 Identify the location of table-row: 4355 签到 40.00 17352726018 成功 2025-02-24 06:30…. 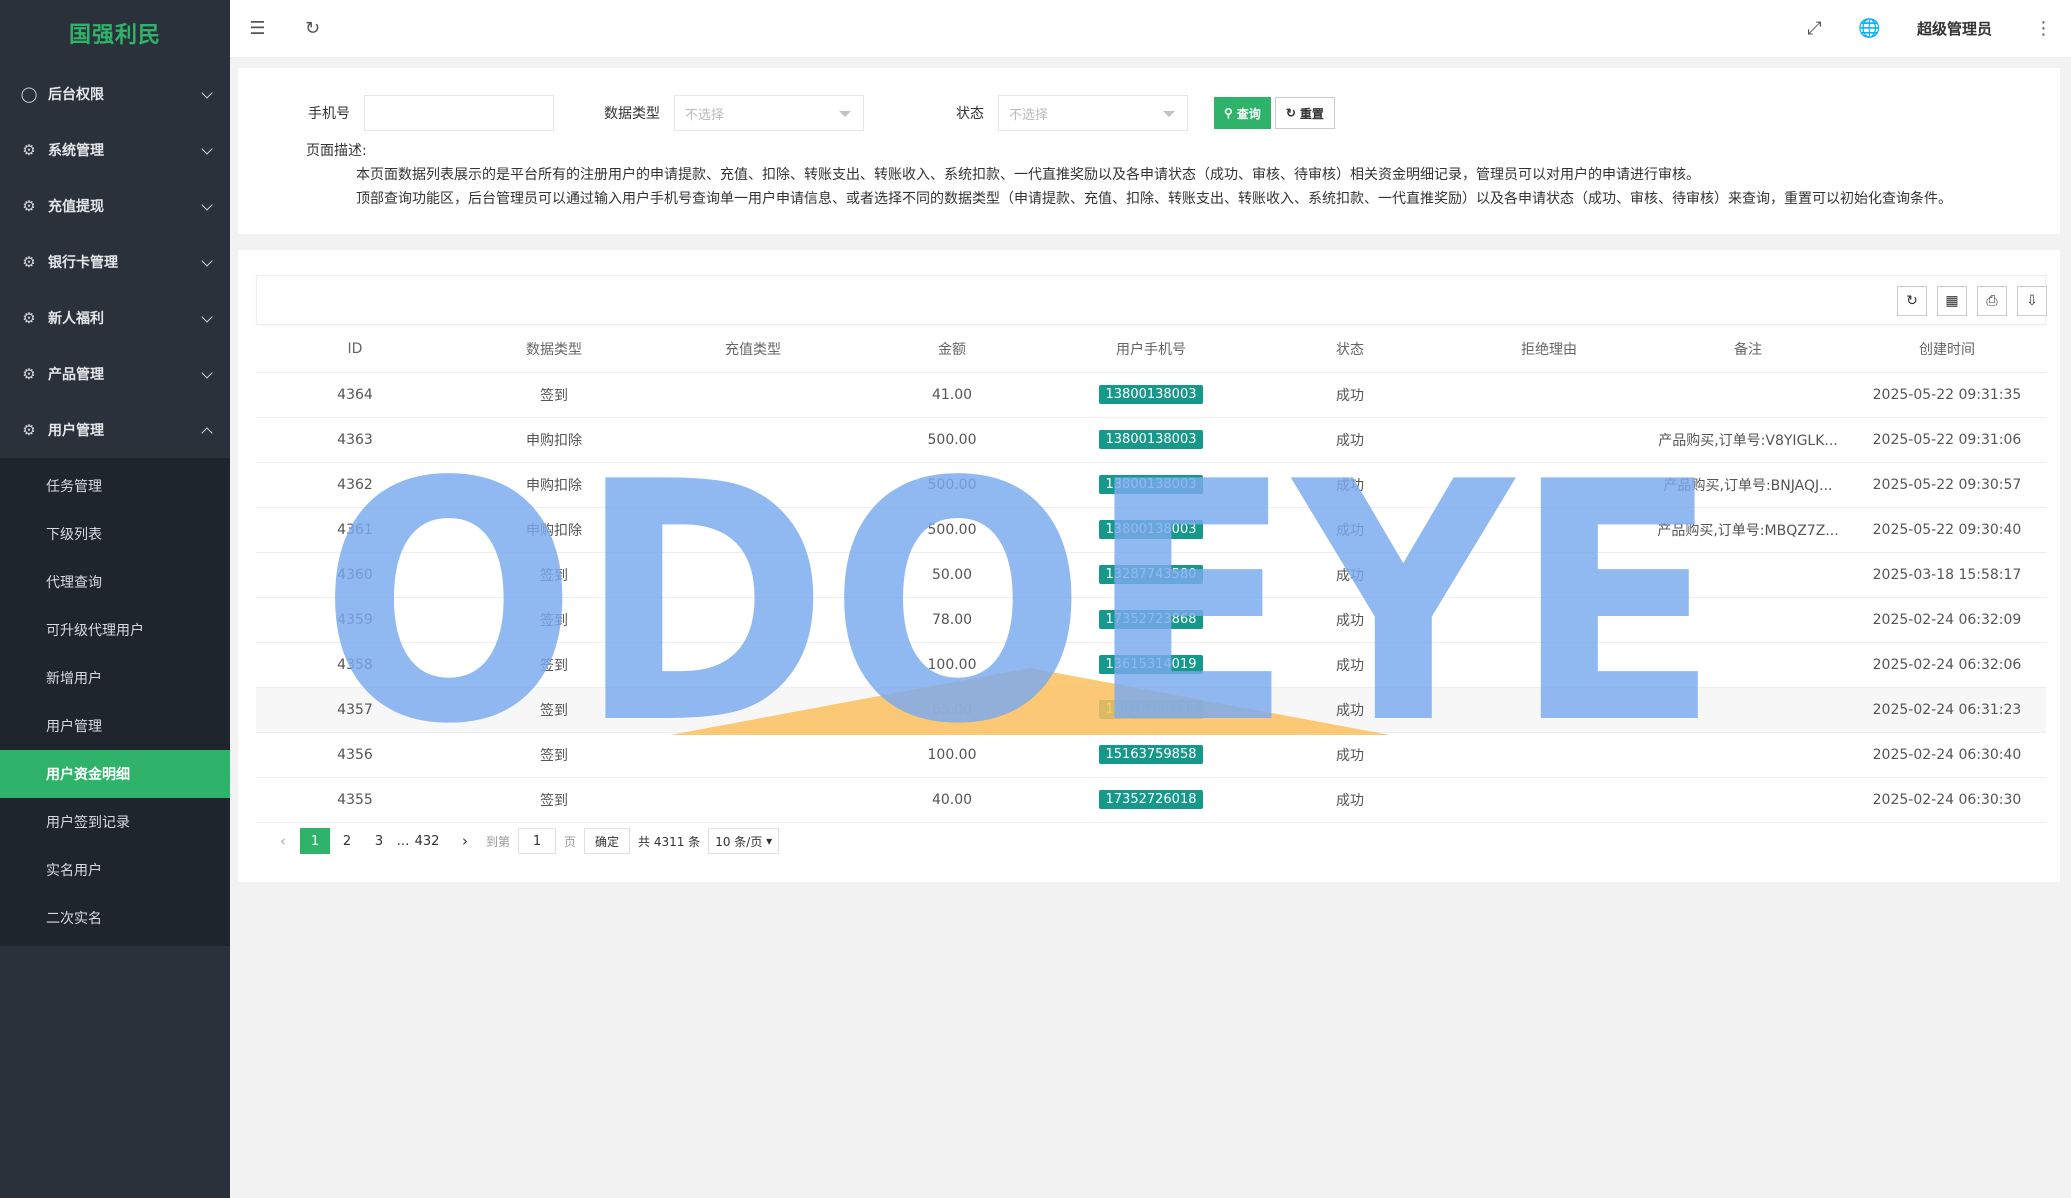
(1151, 800).